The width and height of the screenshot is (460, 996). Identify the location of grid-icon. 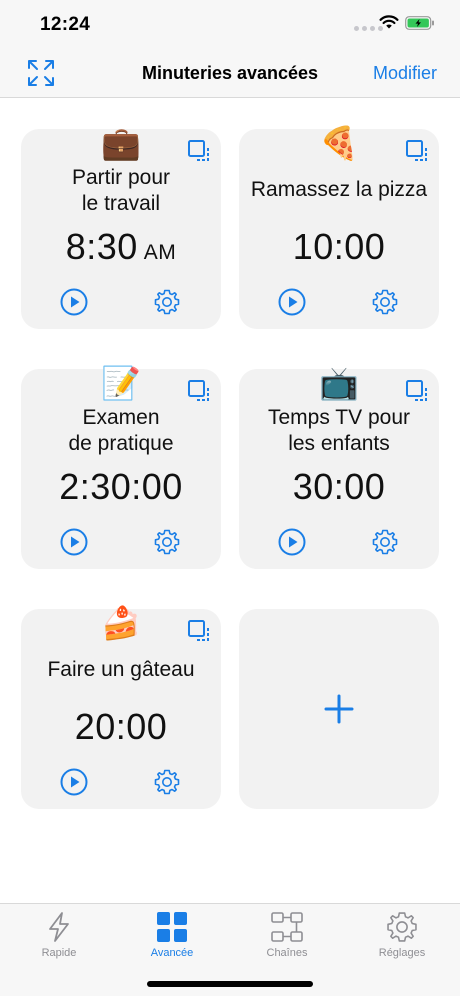
(172, 927).